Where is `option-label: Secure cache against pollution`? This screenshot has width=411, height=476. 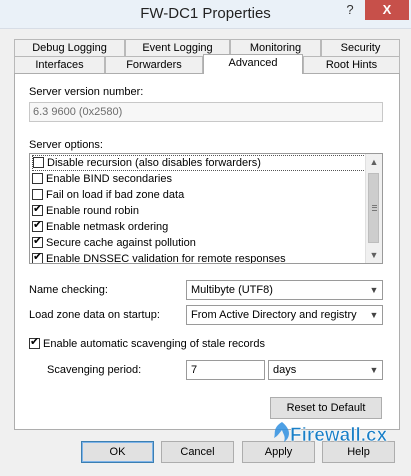 option-label: Secure cache against pollution is located at coordinates (121, 243).